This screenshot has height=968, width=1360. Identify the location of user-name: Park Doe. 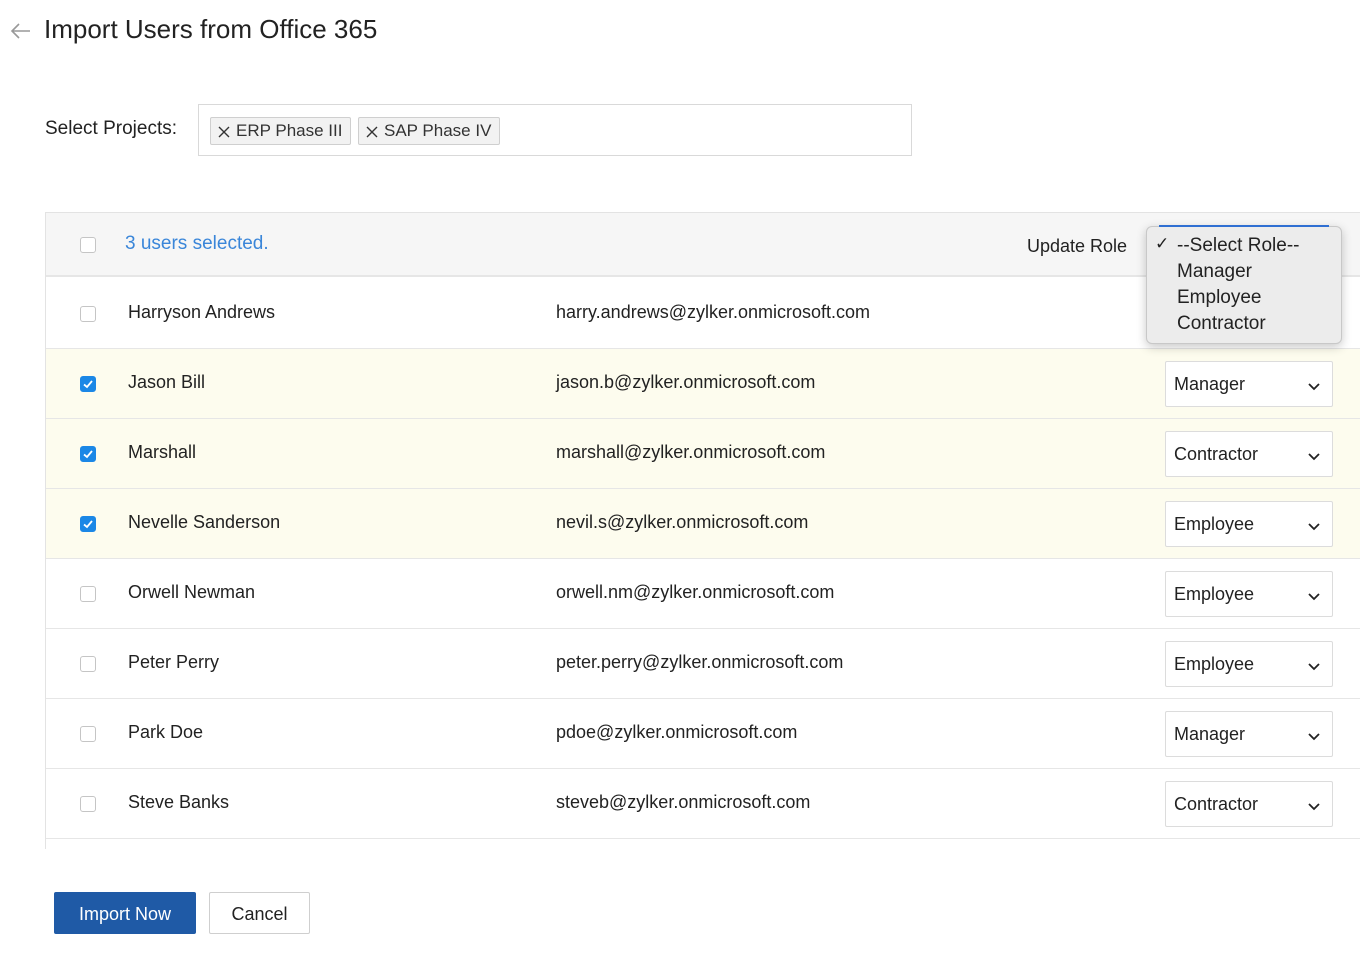
(166, 732).